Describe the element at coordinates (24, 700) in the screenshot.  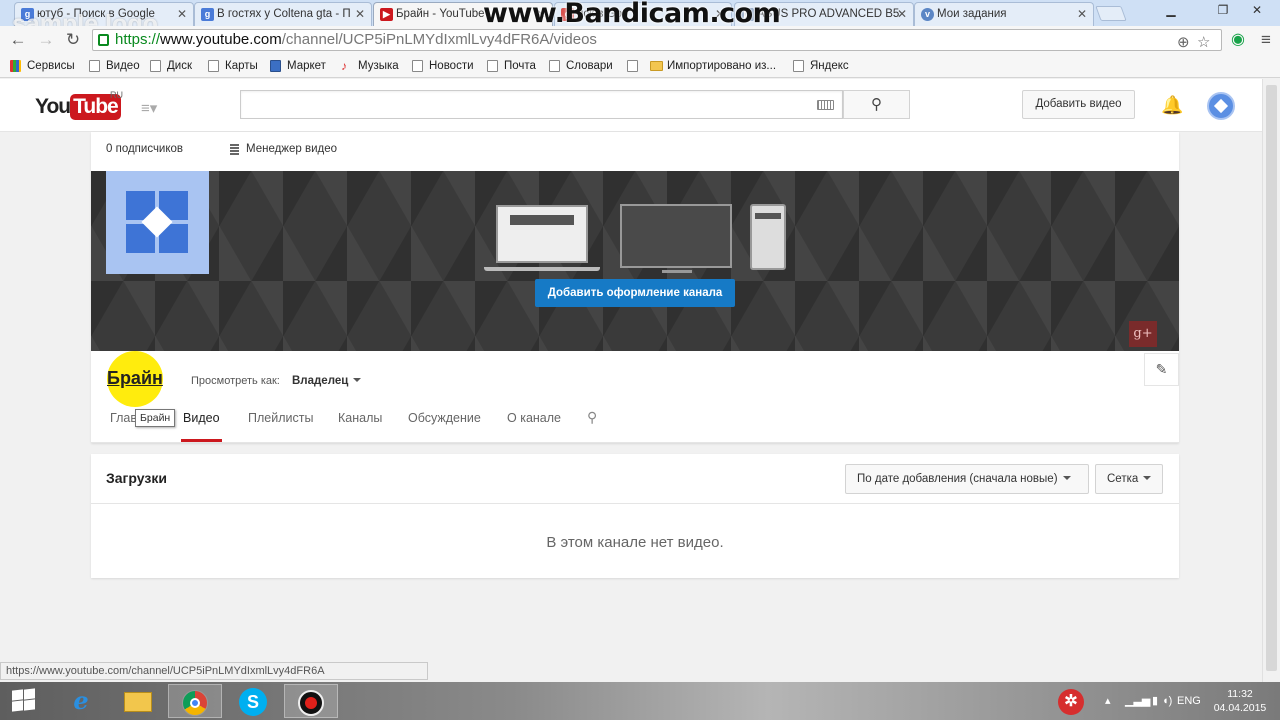
I see `windows-start-icon` at that location.